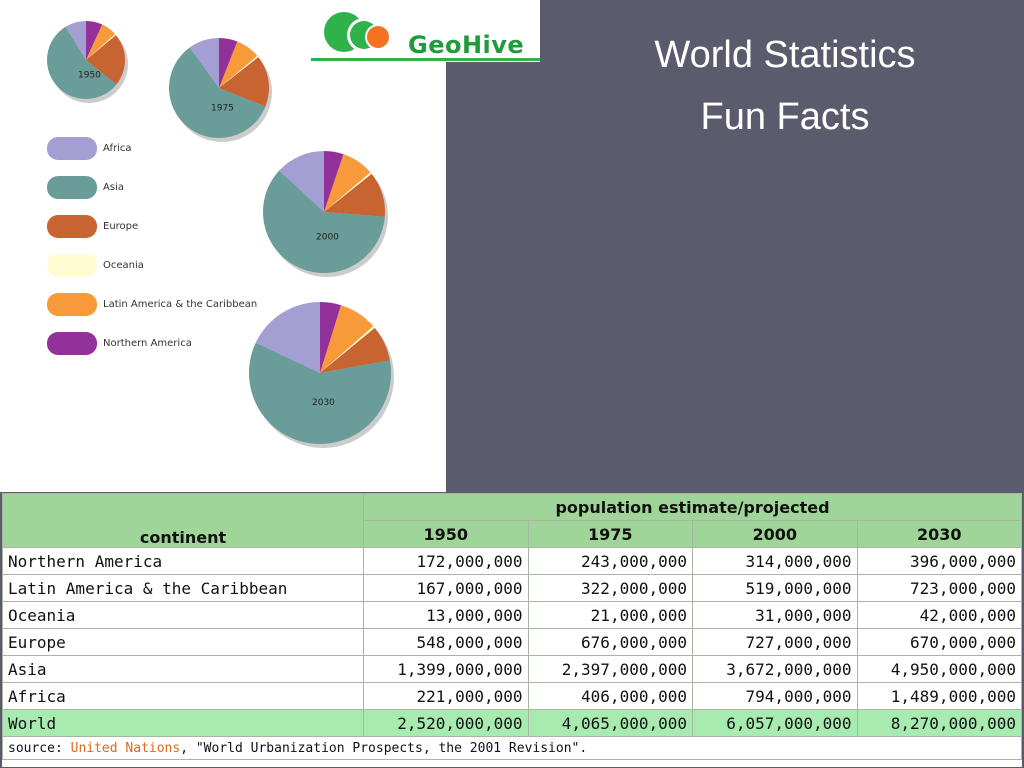  What do you see at coordinates (775, 561) in the screenshot?
I see `row-value: 314,000,000` at bounding box center [775, 561].